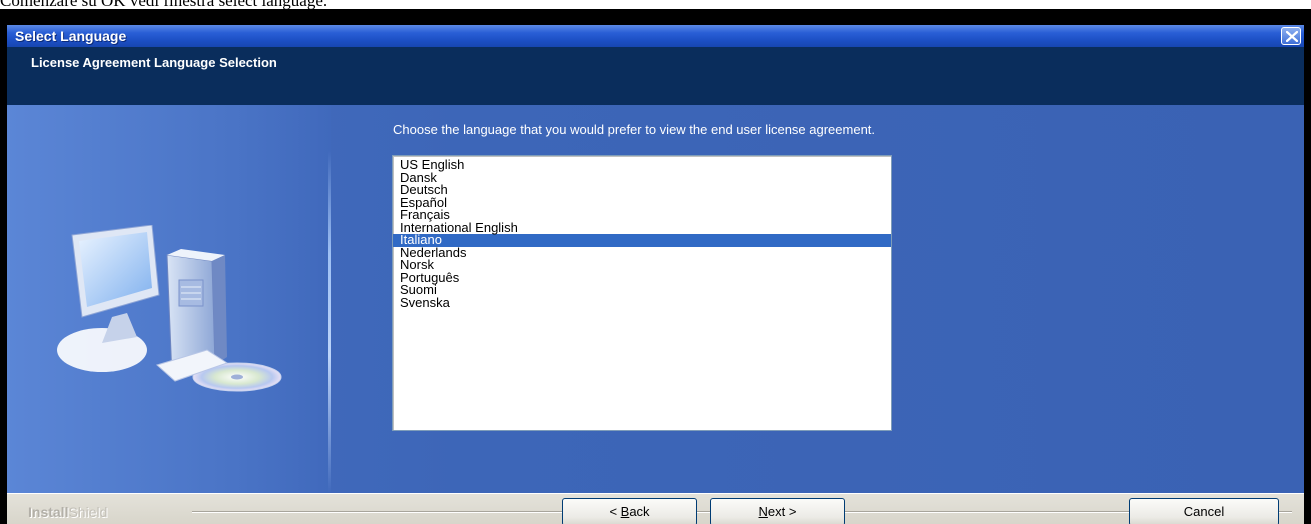  I want to click on back-button: < Back, so click(629, 511).